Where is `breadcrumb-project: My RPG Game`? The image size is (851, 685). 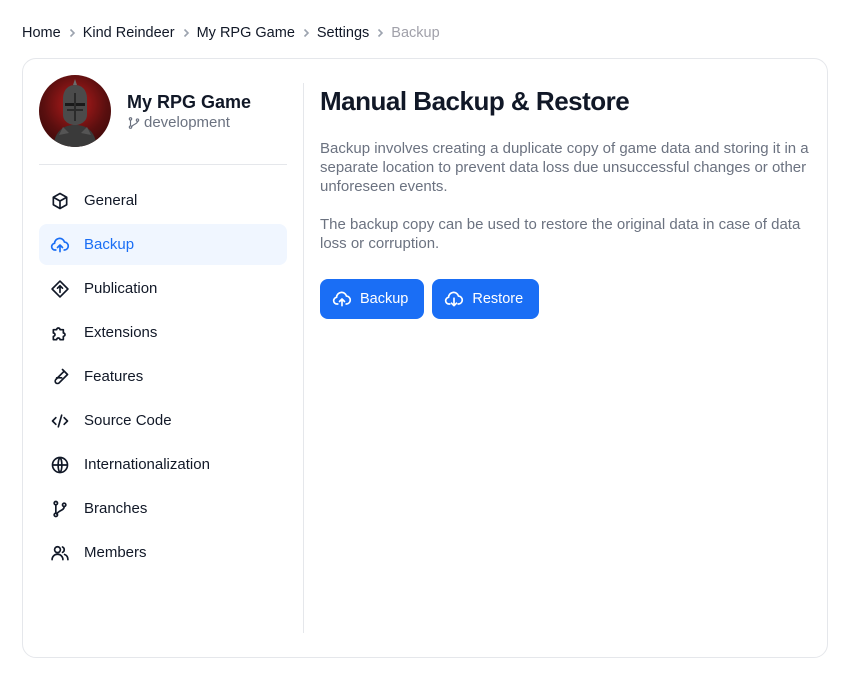 breadcrumb-project: My RPG Game is located at coordinates (246, 33).